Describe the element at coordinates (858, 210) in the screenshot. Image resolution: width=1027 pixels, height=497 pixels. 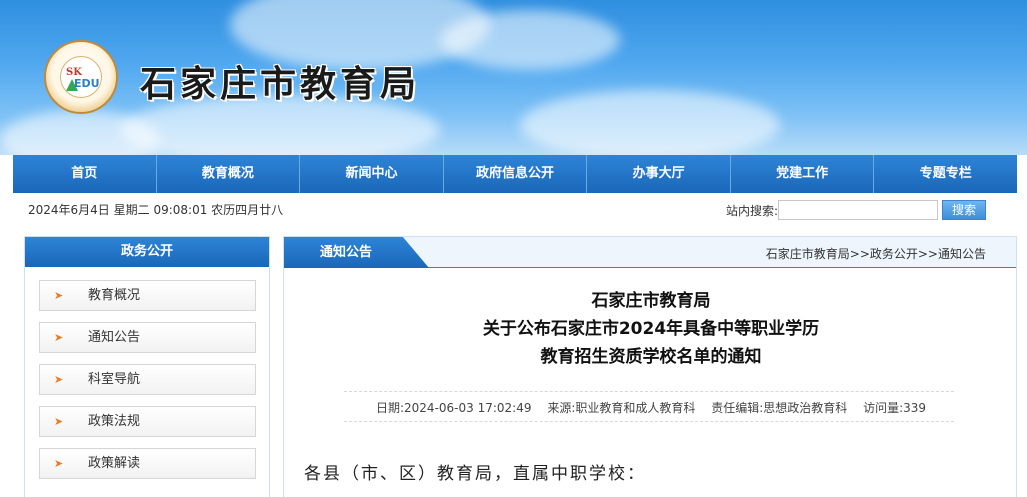
I see `search-input` at that location.